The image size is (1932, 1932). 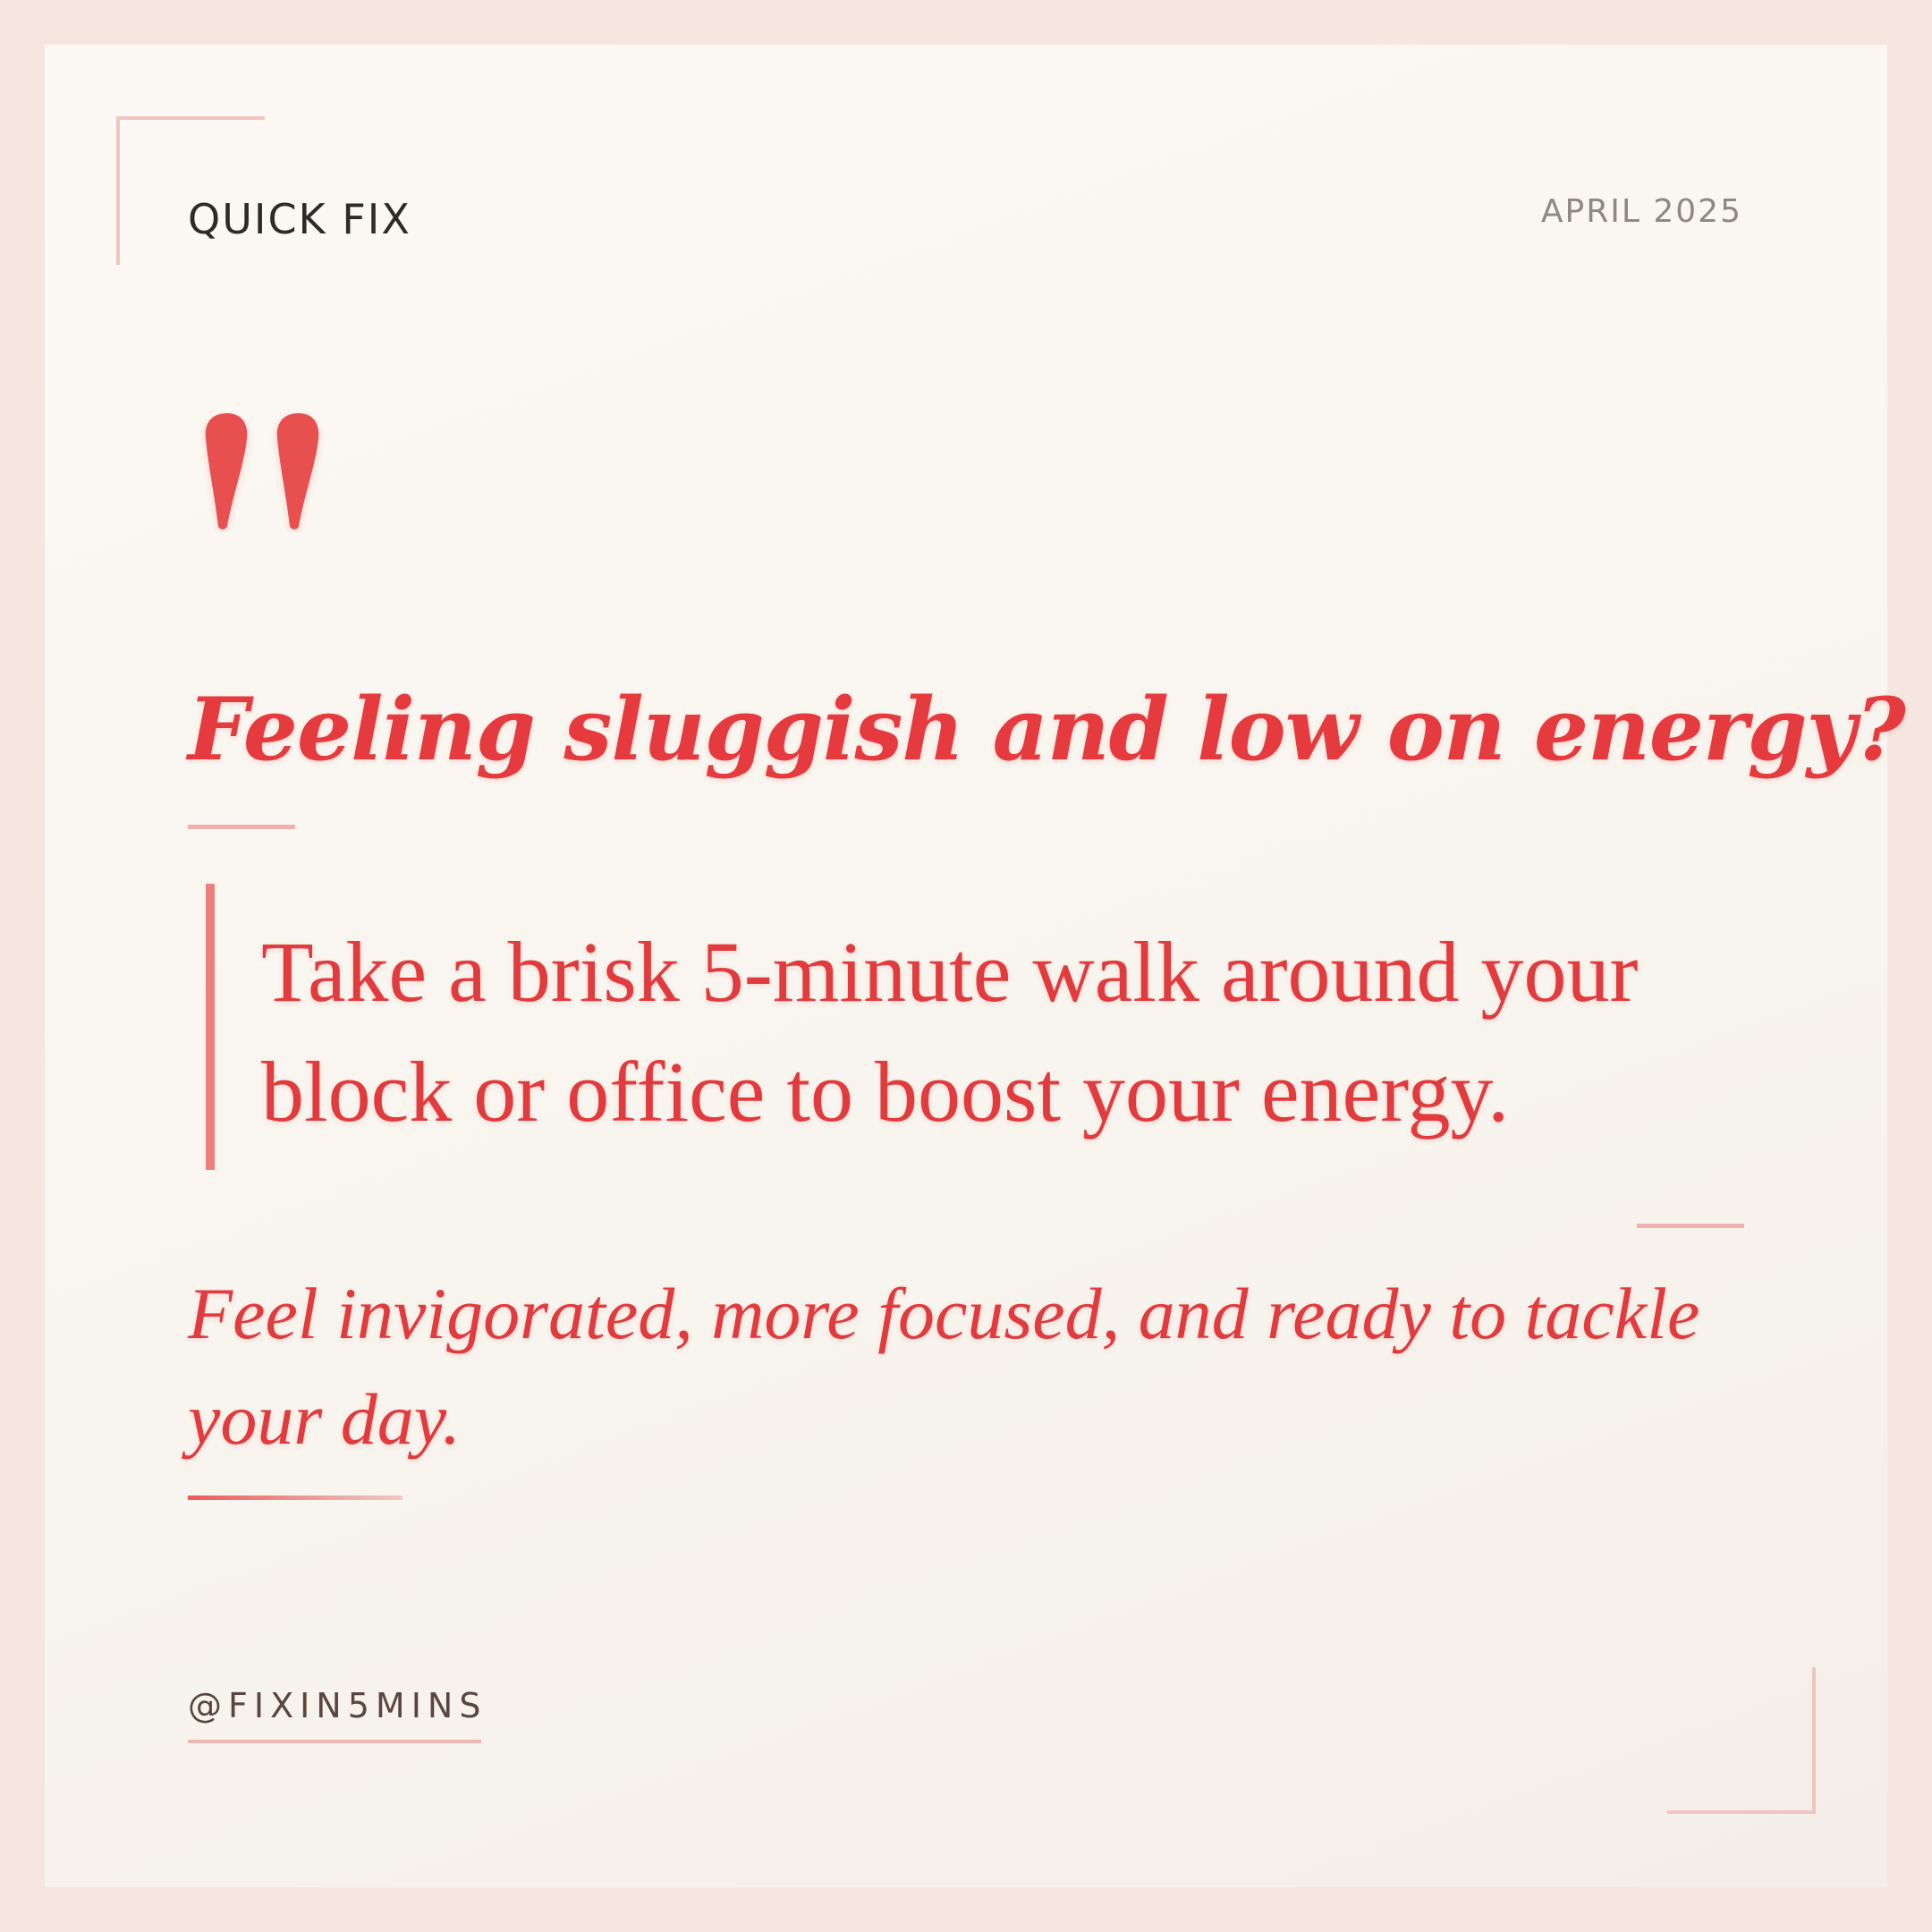 What do you see at coordinates (210, 1027) in the screenshot?
I see `tip-accent-bar` at bounding box center [210, 1027].